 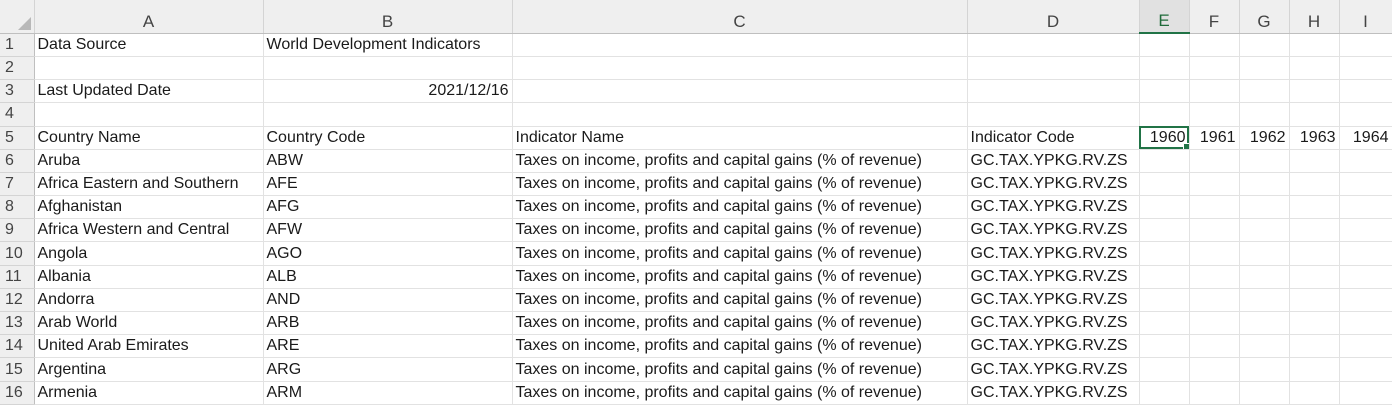 I want to click on row-header-1: 1, so click(x=17, y=45).